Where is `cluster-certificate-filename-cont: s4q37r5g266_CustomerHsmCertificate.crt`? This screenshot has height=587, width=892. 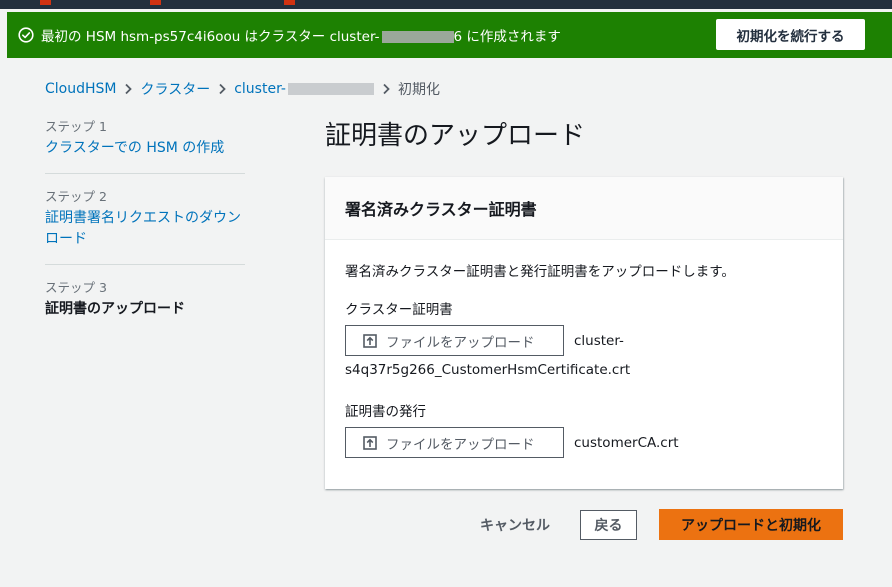
cluster-certificate-filename-cont: s4q37r5g266_CustomerHsmCertificate.crt is located at coordinates (488, 370).